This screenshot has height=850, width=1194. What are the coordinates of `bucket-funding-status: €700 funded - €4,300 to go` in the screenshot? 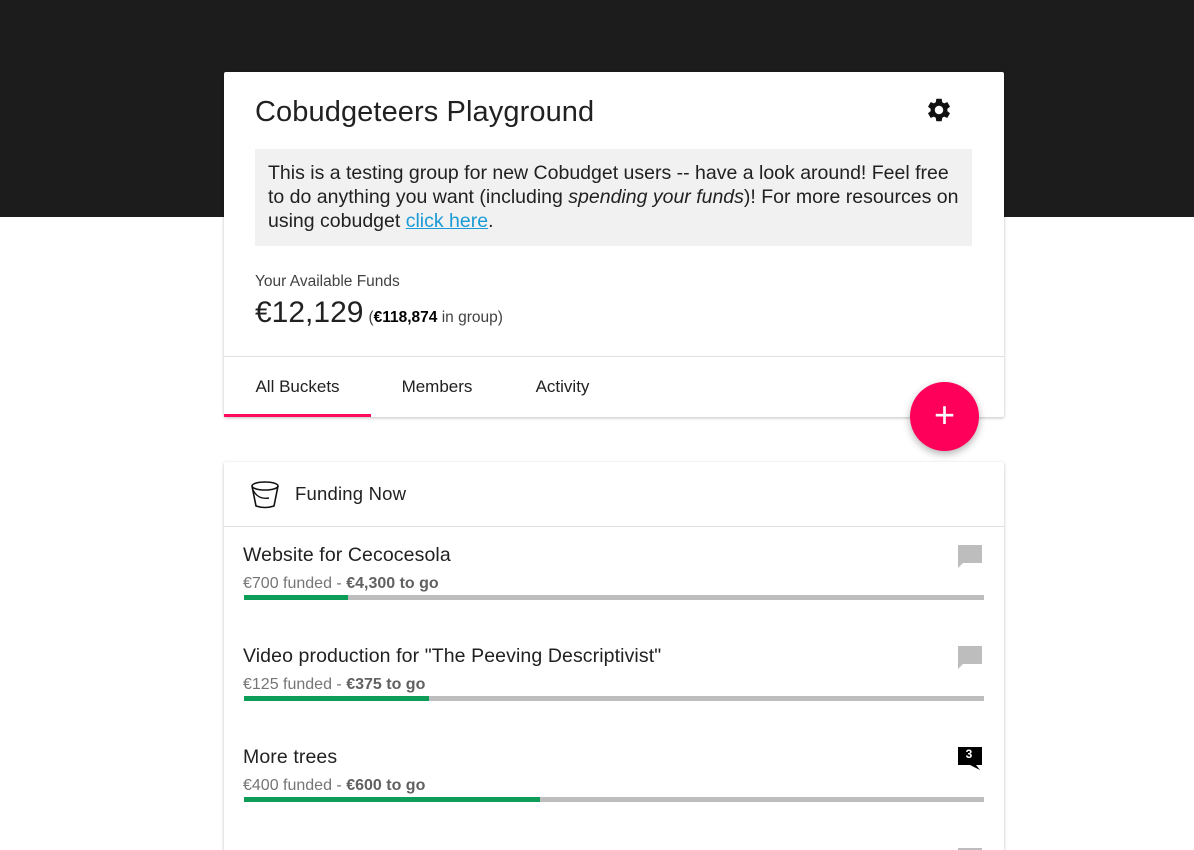 It's located at (341, 584).